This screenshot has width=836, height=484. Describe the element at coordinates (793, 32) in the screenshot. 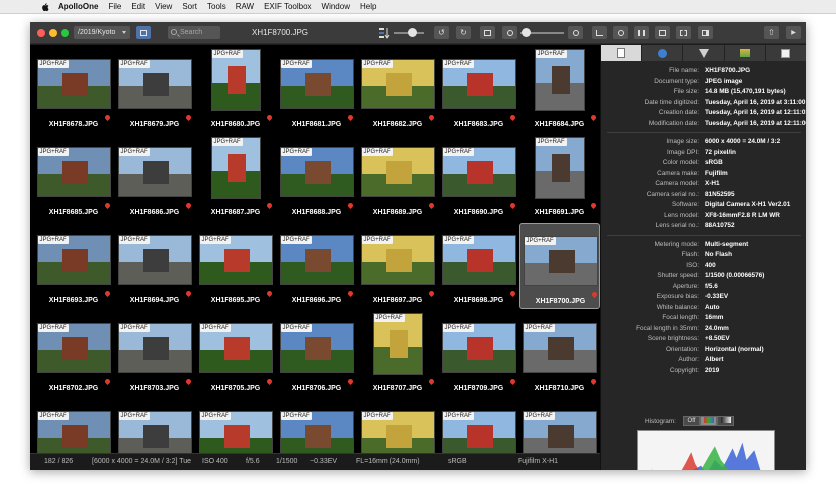

I see `open-in-button: ▶` at that location.